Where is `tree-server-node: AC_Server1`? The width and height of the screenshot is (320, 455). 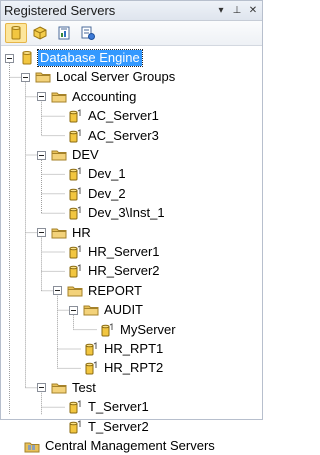 tree-server-node: AC_Server1 is located at coordinates (107, 116).